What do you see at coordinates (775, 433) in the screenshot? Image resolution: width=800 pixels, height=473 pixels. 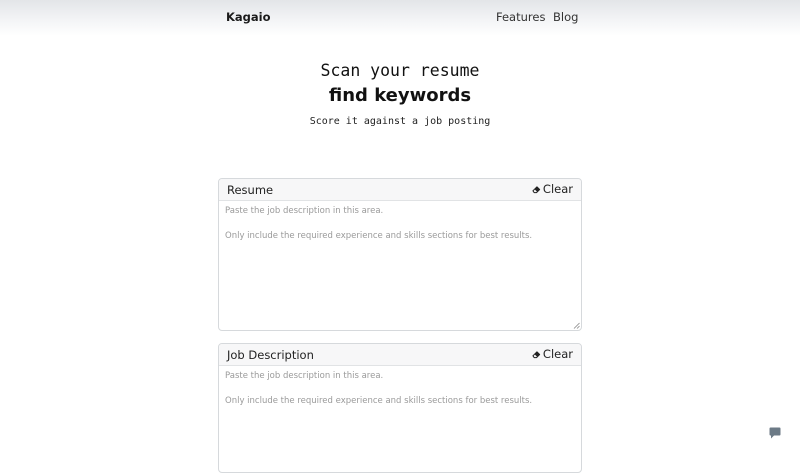 I see `chat-icon` at bounding box center [775, 433].